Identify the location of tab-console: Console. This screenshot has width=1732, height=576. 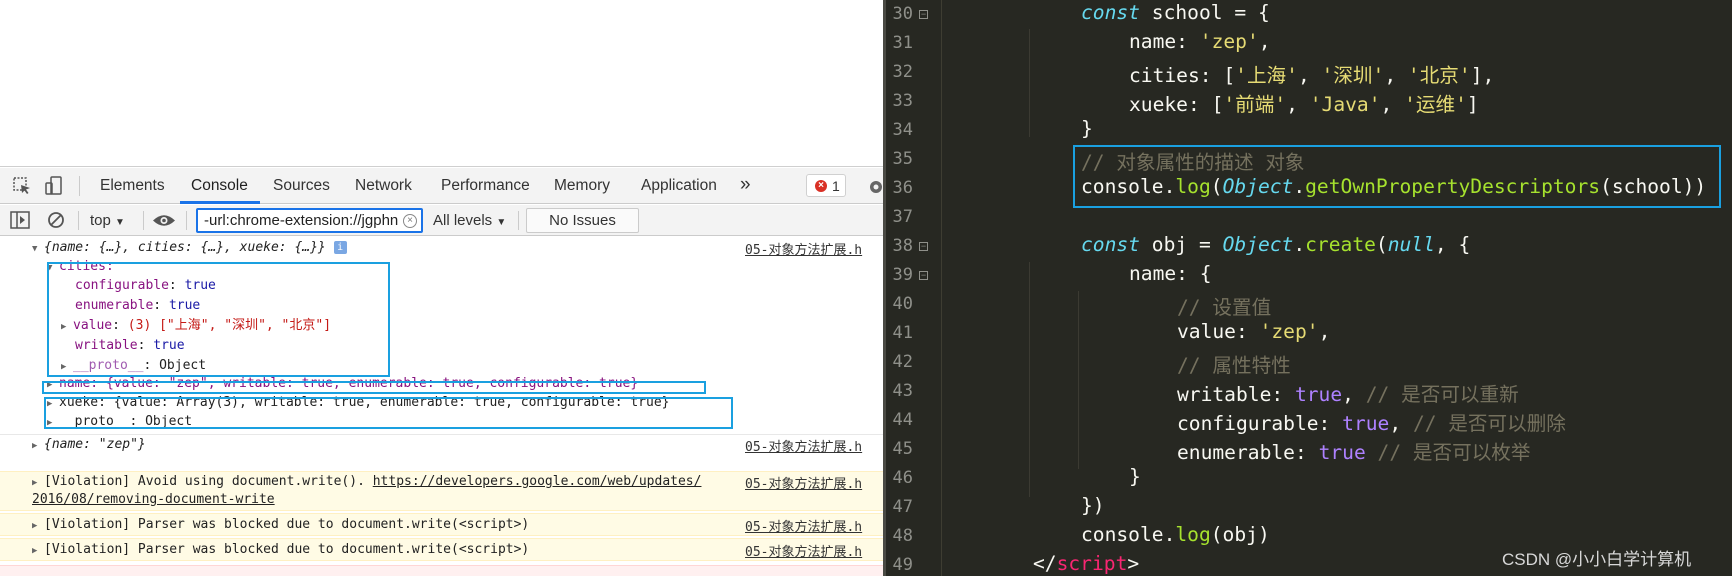
(219, 186).